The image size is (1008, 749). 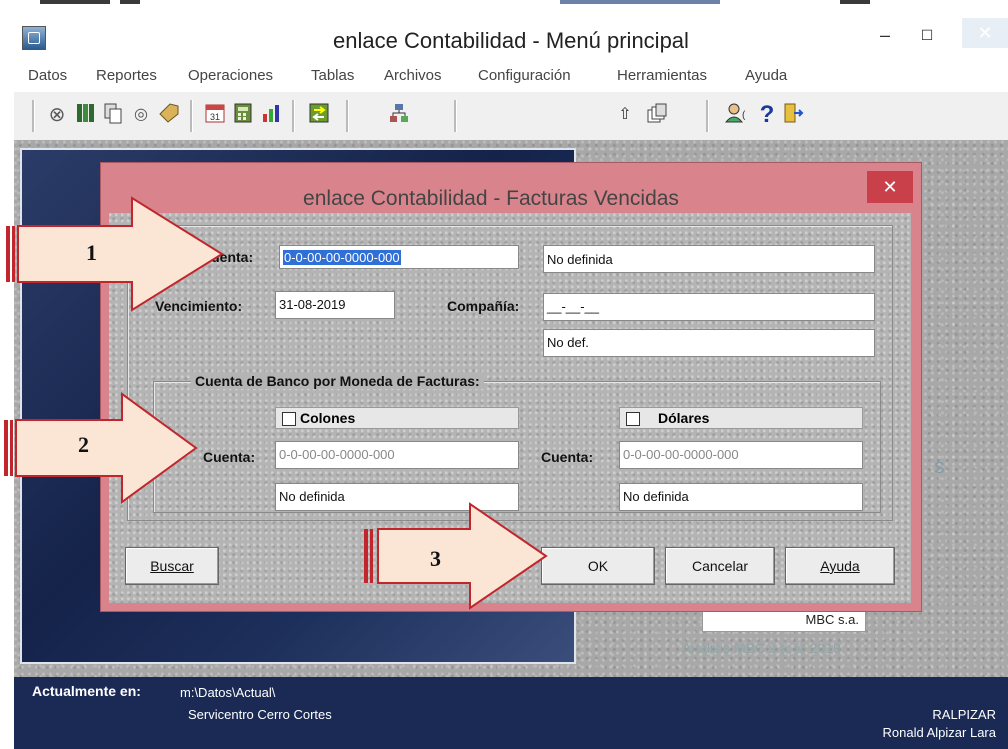 I want to click on colones-cuenta-label: Cuenta:, so click(x=229, y=457).